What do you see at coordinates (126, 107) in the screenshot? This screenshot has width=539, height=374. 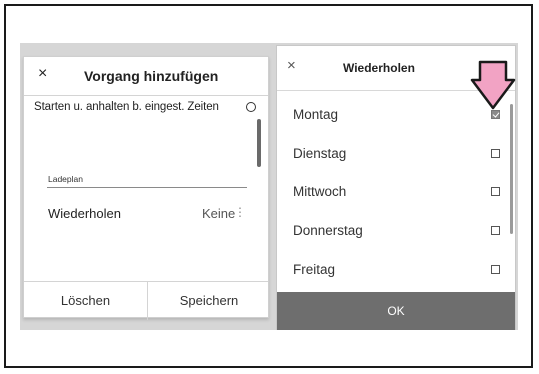 I see `start-stop-option-label: Starten u. anhalten b. eingest. Zeiten` at bounding box center [126, 107].